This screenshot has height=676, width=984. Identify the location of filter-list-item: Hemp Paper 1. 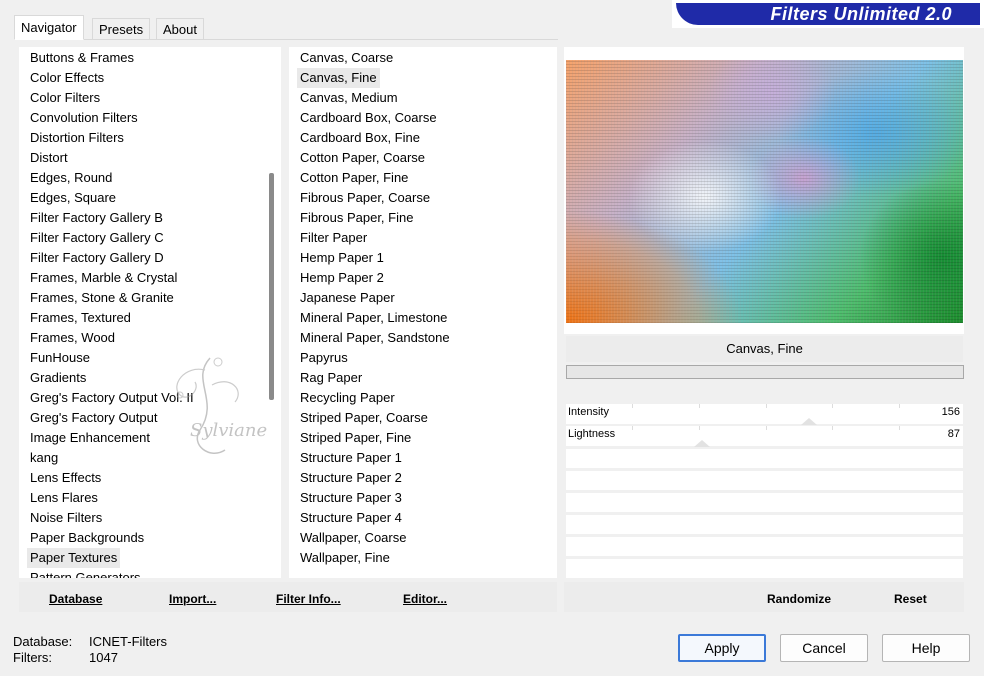
(342, 258).